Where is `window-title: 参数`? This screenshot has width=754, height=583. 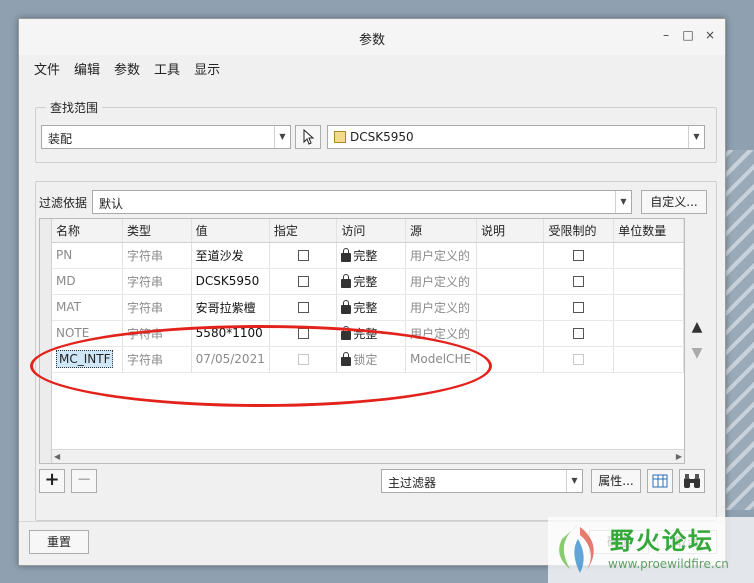
window-title: 参数 is located at coordinates (371, 40).